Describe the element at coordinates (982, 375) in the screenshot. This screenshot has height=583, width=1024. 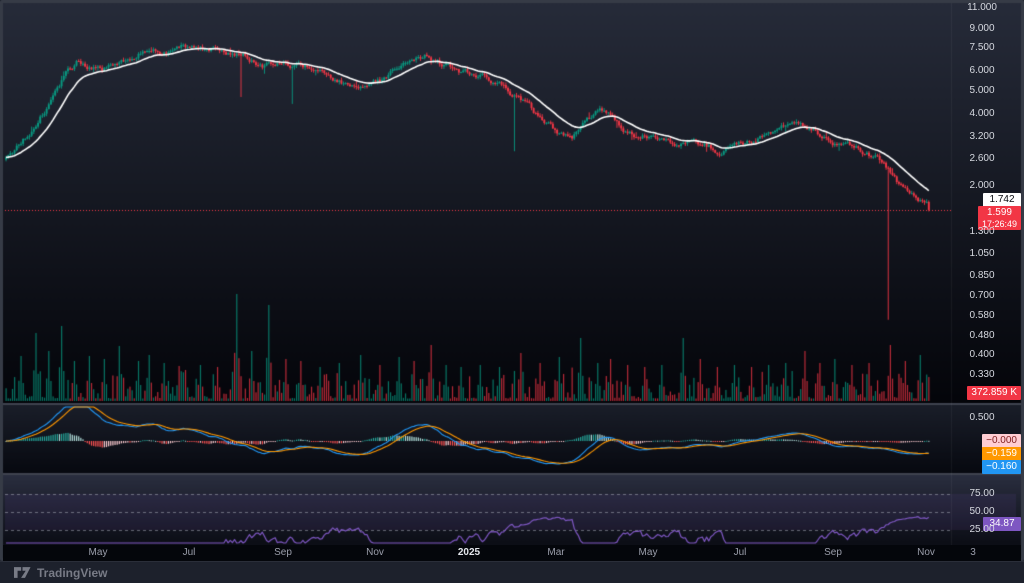
I see `price-tick-label: 0.330` at that location.